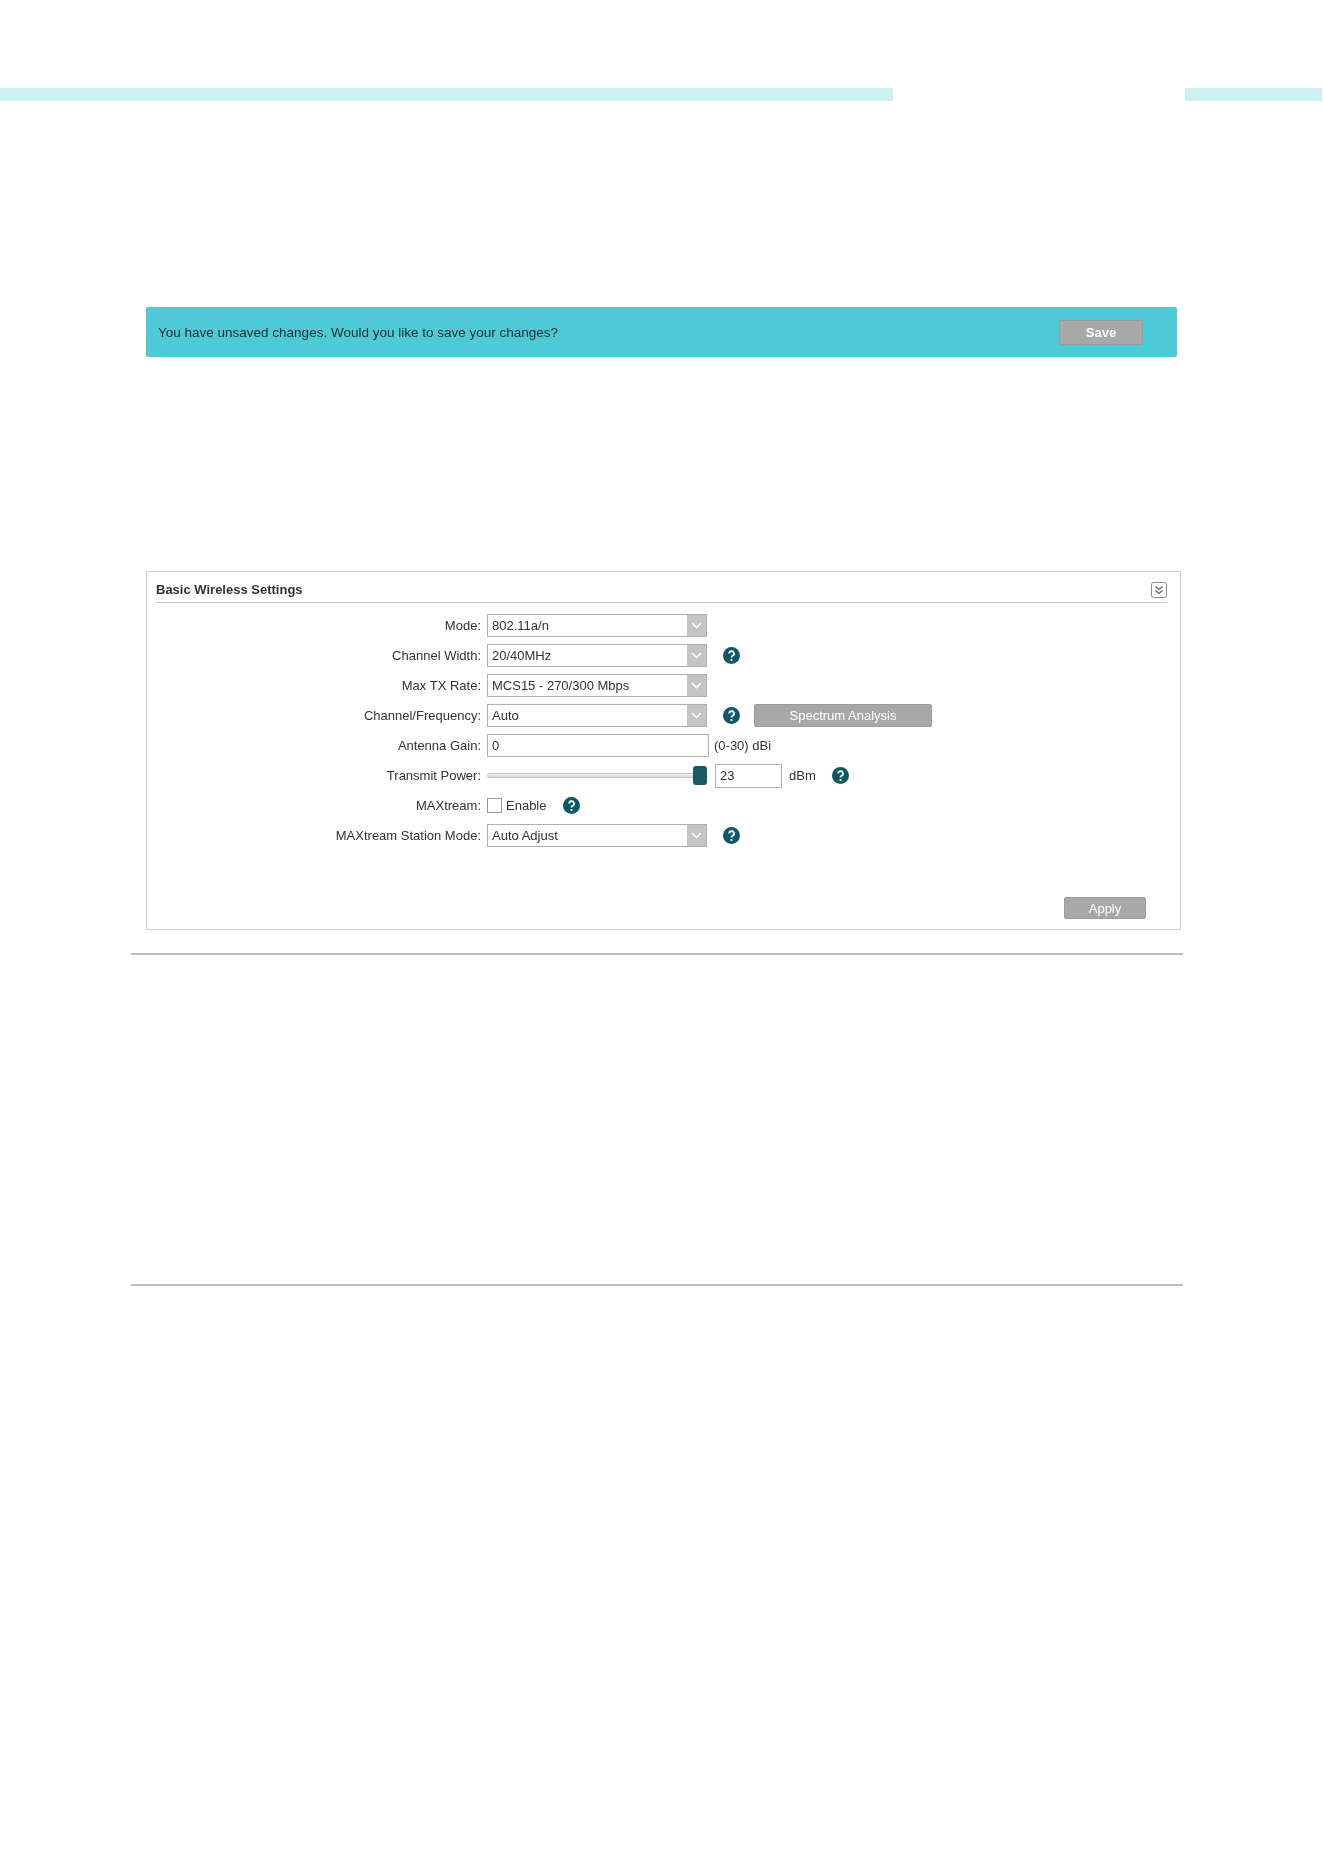  I want to click on checkbox-label: Enable, so click(526, 805).